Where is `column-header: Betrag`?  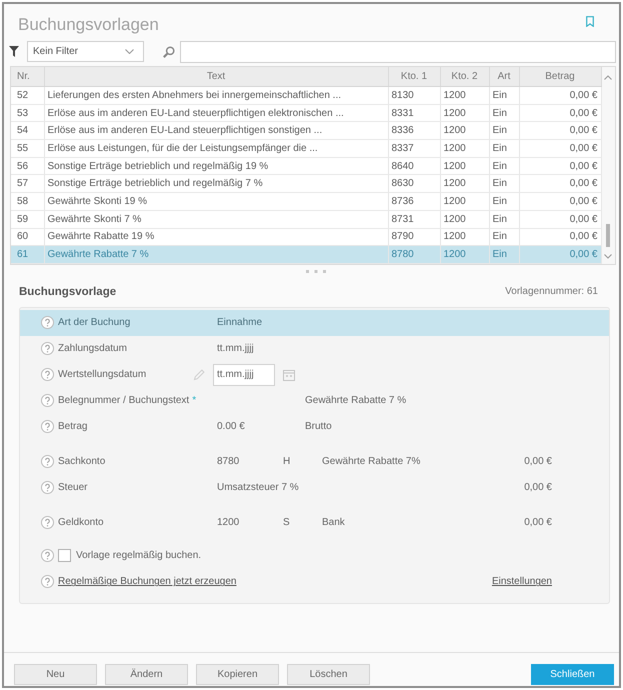
column-header: Betrag is located at coordinates (560, 76).